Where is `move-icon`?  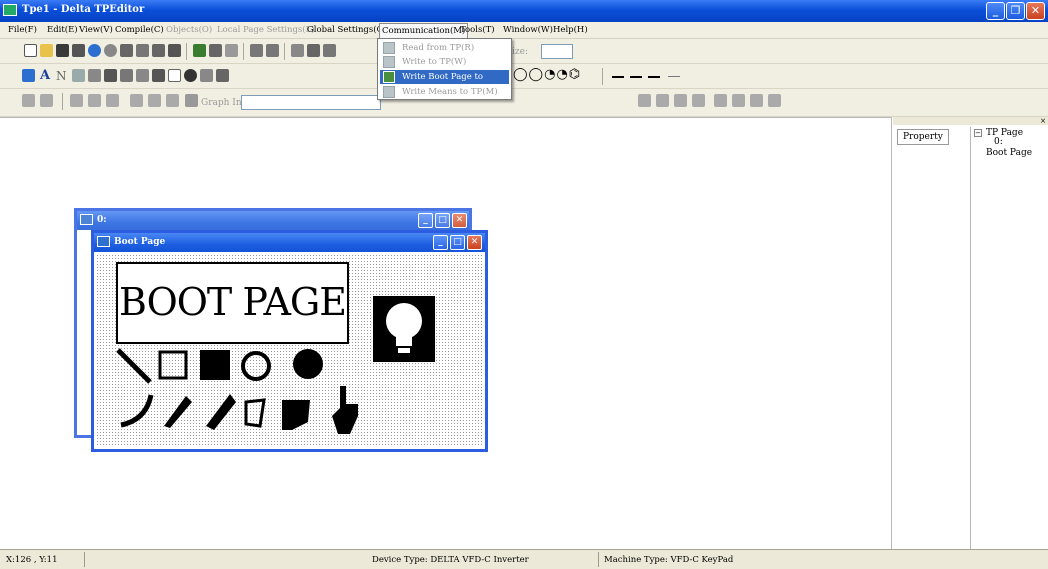
move-icon is located at coordinates (28, 100).